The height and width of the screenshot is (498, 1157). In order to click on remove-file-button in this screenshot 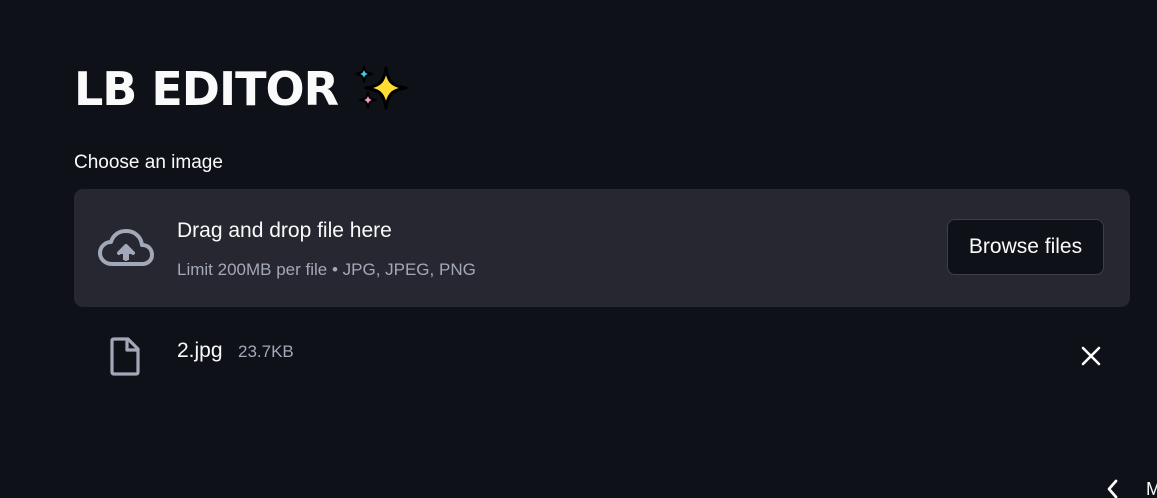, I will do `click(1091, 356)`.